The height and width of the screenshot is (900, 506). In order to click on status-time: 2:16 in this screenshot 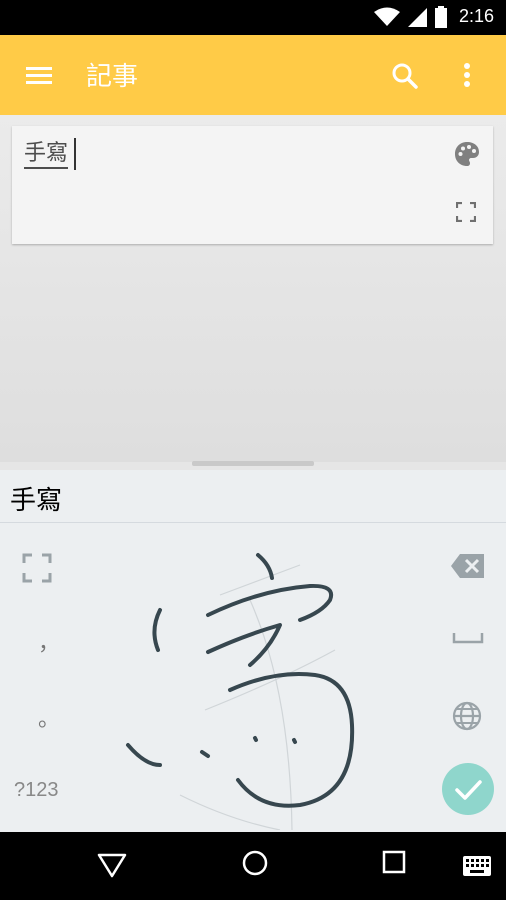, I will do `click(476, 16)`.